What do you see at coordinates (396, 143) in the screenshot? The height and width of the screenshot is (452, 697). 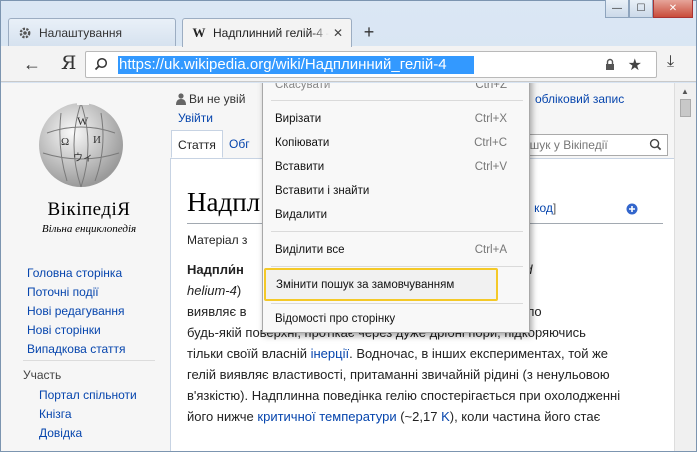 I see `menu-item-copy: Копіювати Ctrl+C` at bounding box center [396, 143].